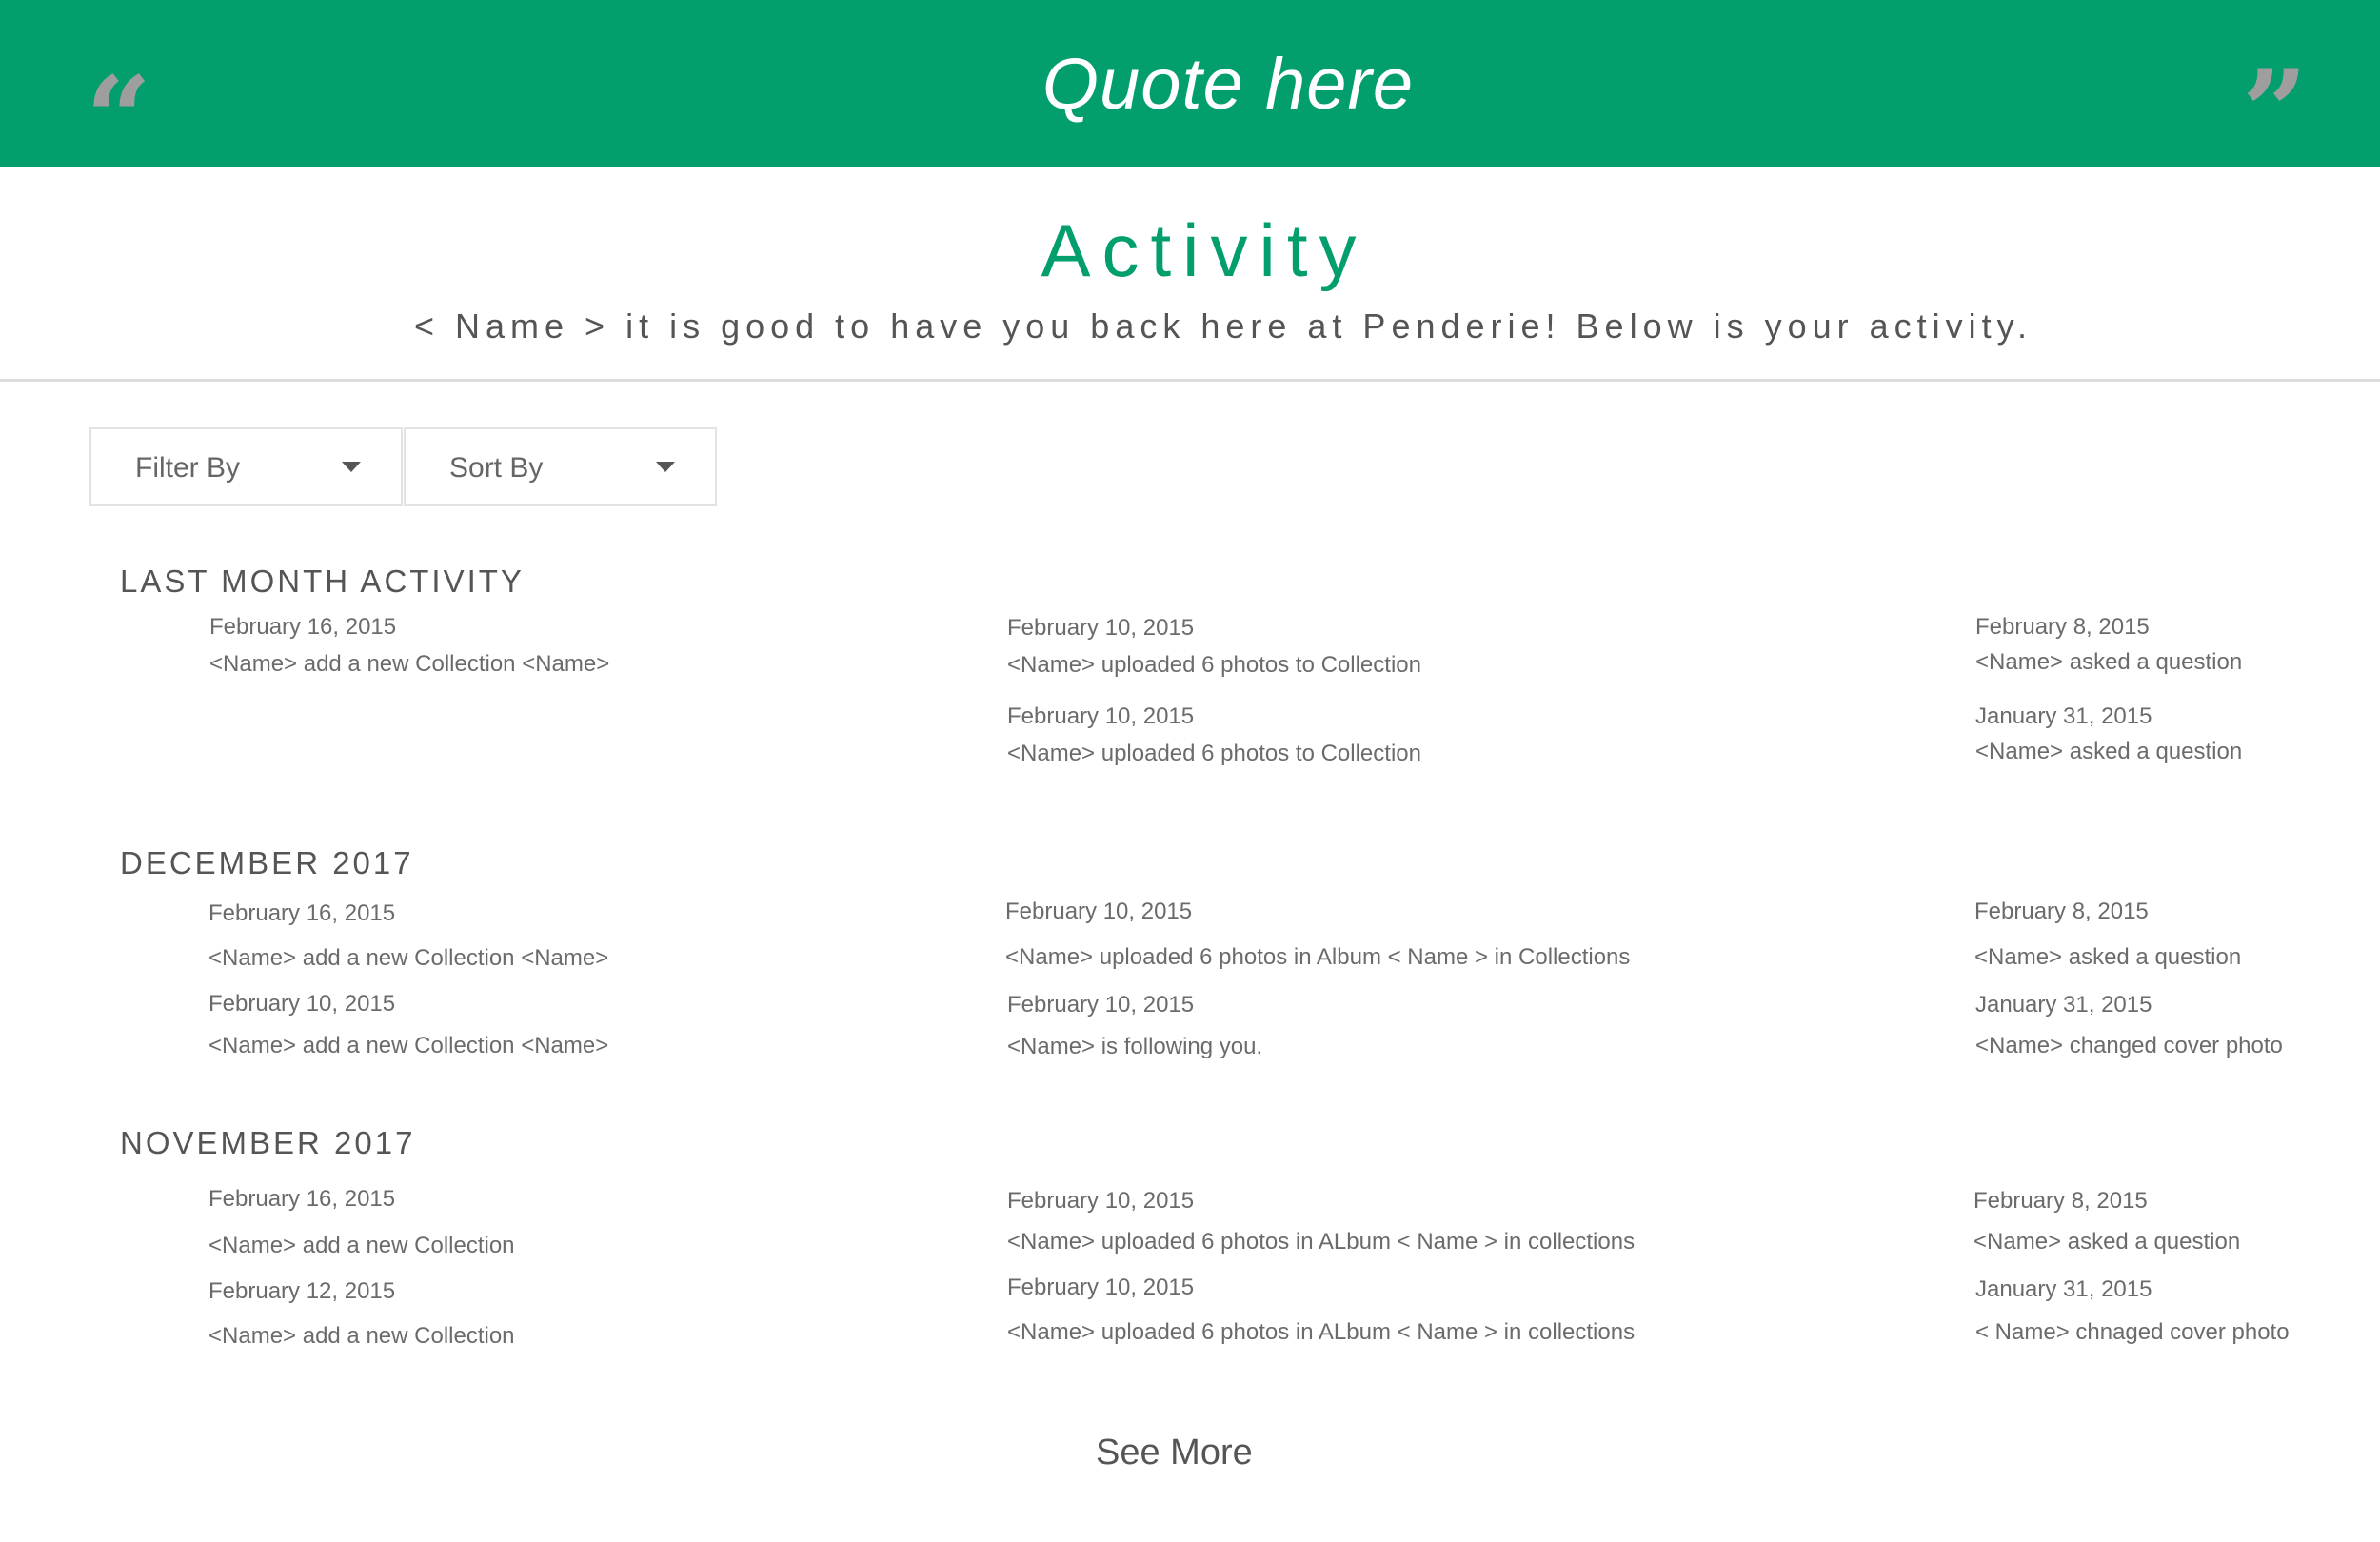 The image size is (2380, 1542). What do you see at coordinates (1174, 1453) in the screenshot?
I see `see-more-link: See More` at bounding box center [1174, 1453].